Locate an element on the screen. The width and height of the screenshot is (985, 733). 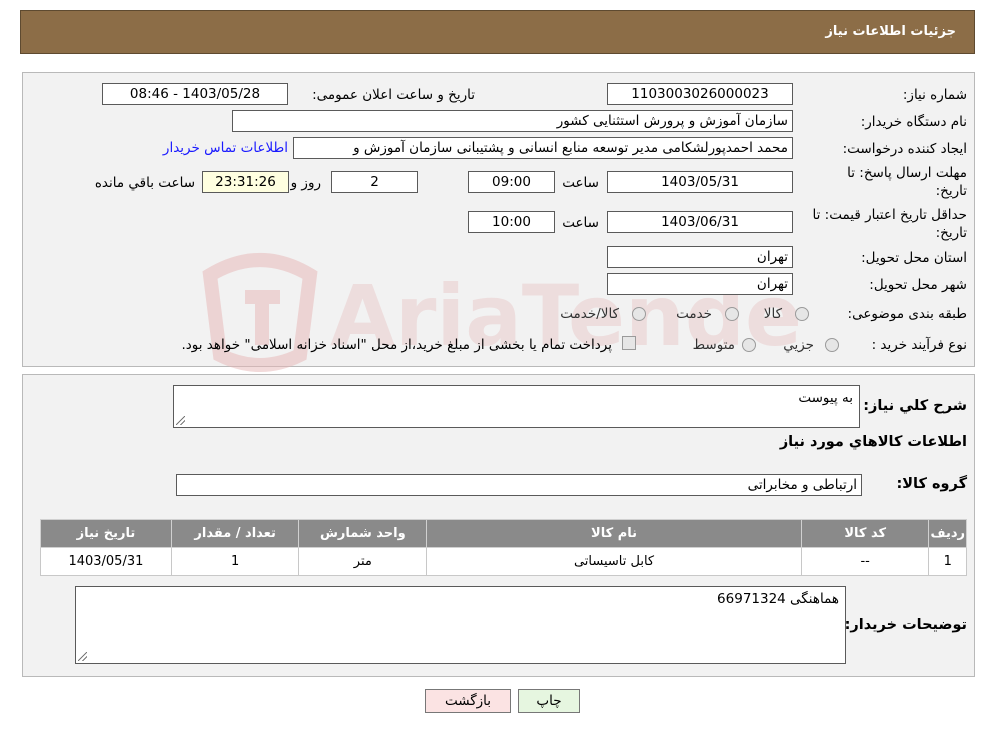
col-row: رديف is located at coordinates (947, 533).